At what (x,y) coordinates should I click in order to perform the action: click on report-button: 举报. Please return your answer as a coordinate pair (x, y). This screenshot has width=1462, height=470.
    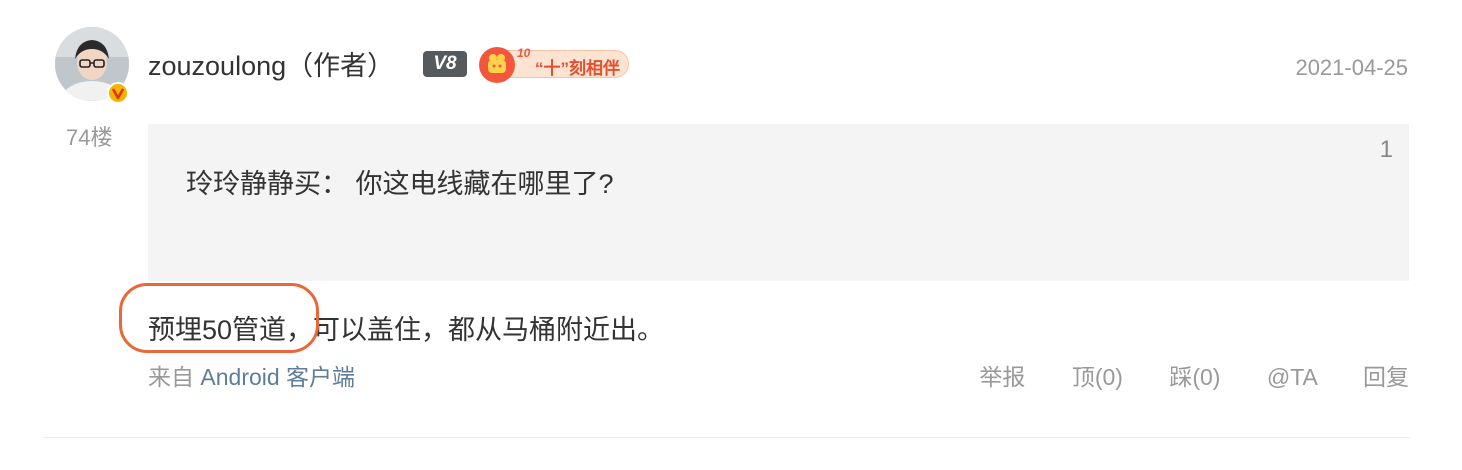
    Looking at the image, I should click on (1002, 377).